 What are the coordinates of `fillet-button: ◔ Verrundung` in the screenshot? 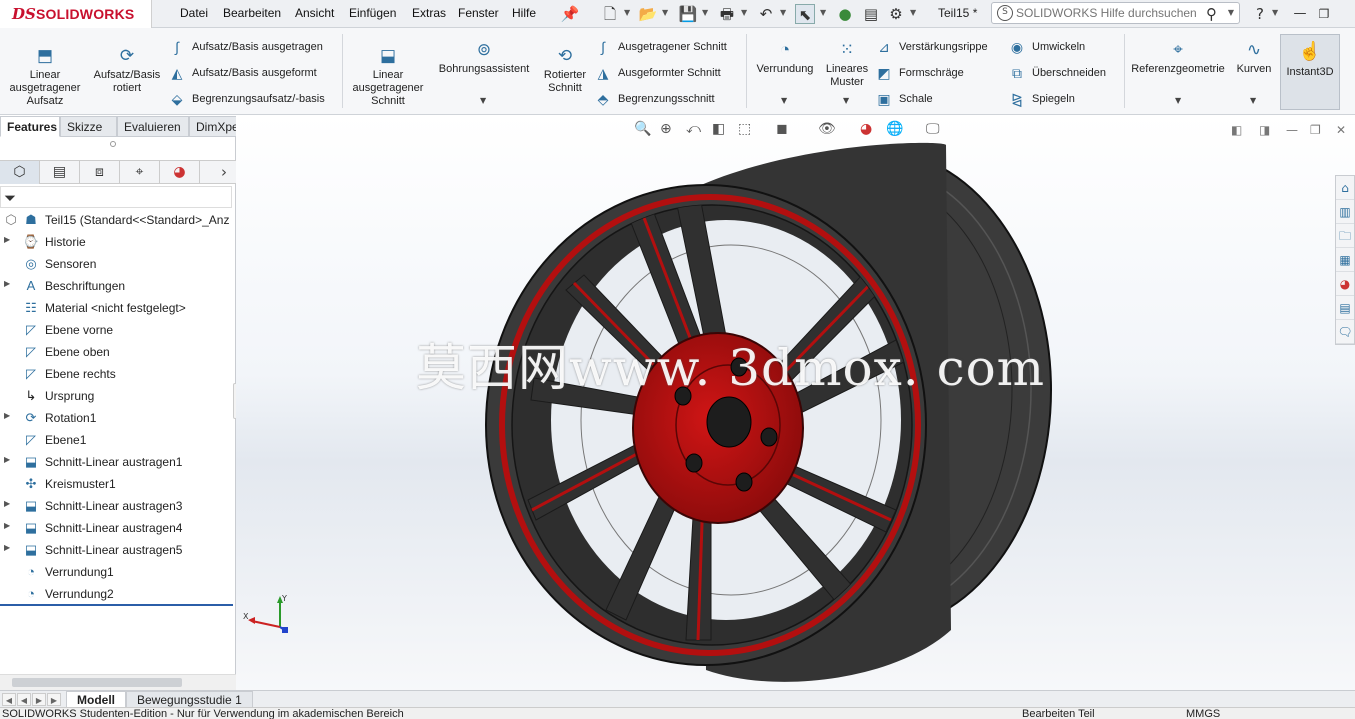 It's located at (785, 58).